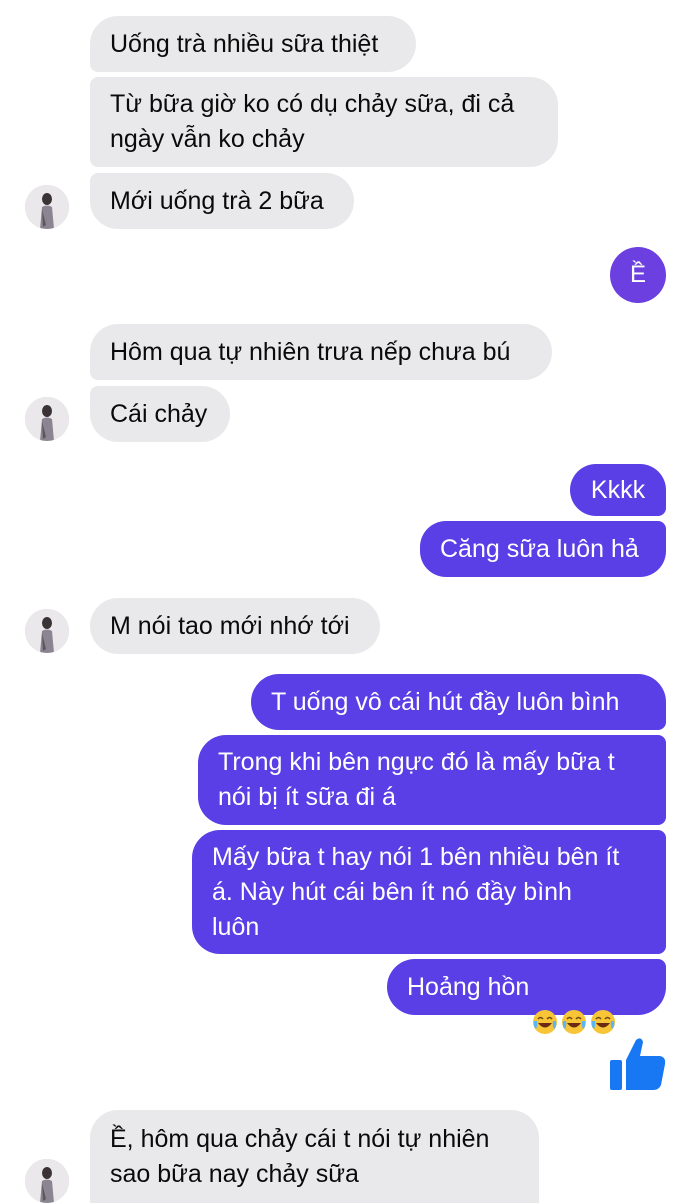  I want to click on message-text: Ề, so click(637, 274).